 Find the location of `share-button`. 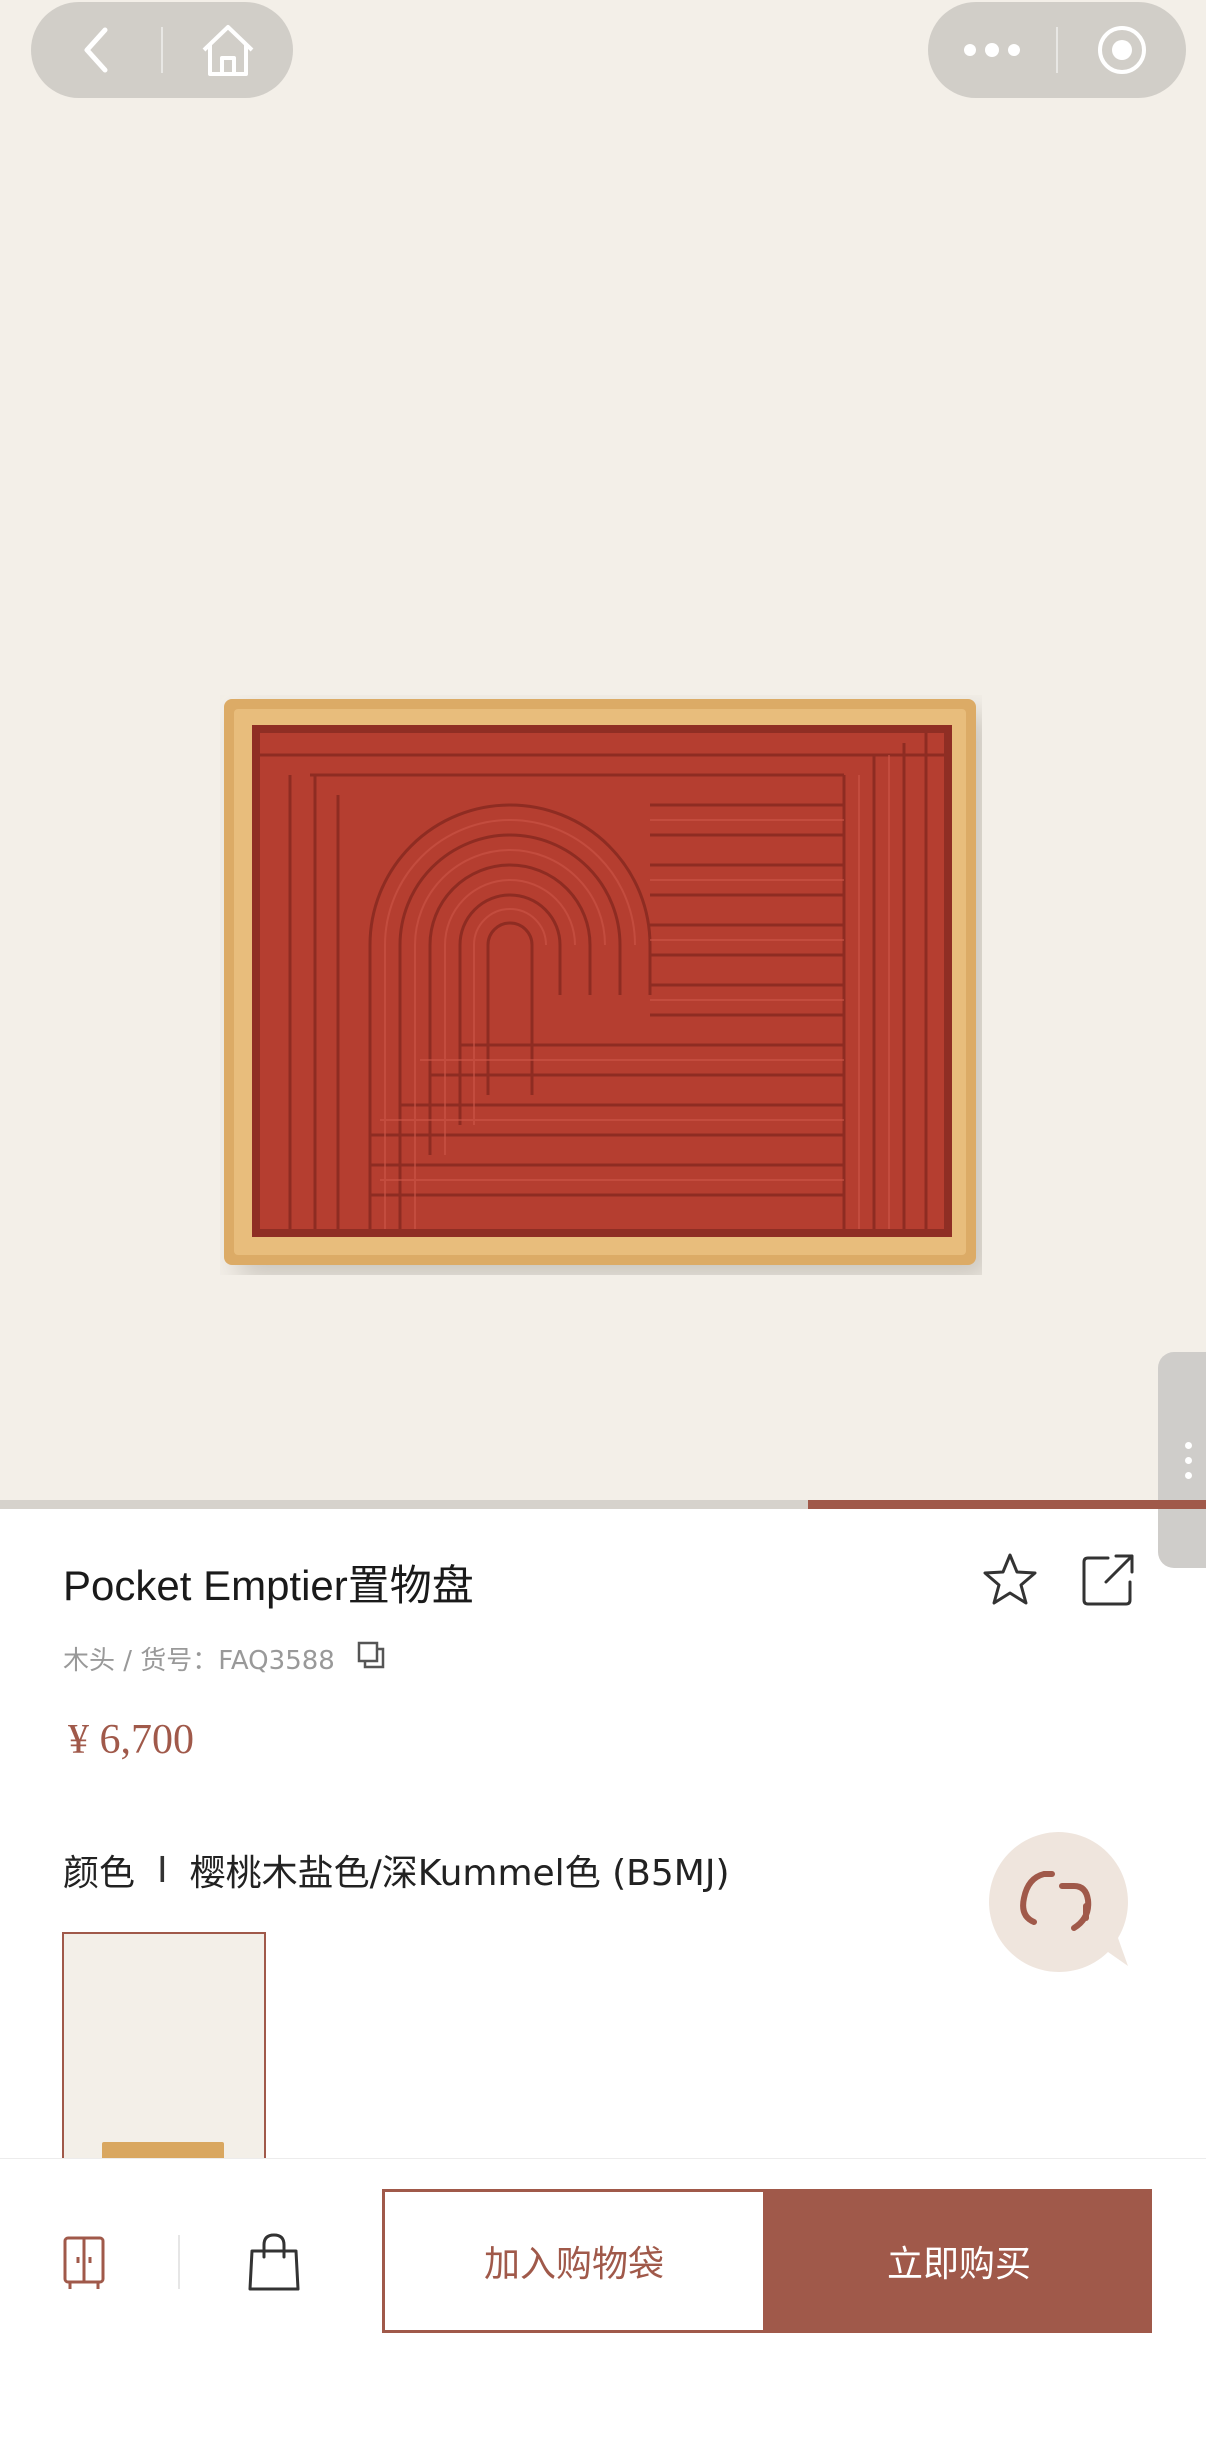

share-button is located at coordinates (1108, 1582).